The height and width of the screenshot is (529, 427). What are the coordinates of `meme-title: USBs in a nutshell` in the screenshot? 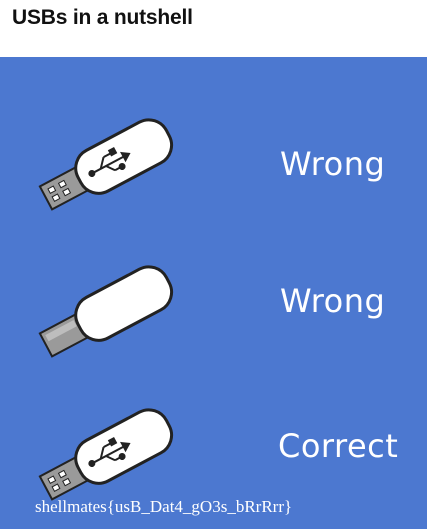 It's located at (102, 17).